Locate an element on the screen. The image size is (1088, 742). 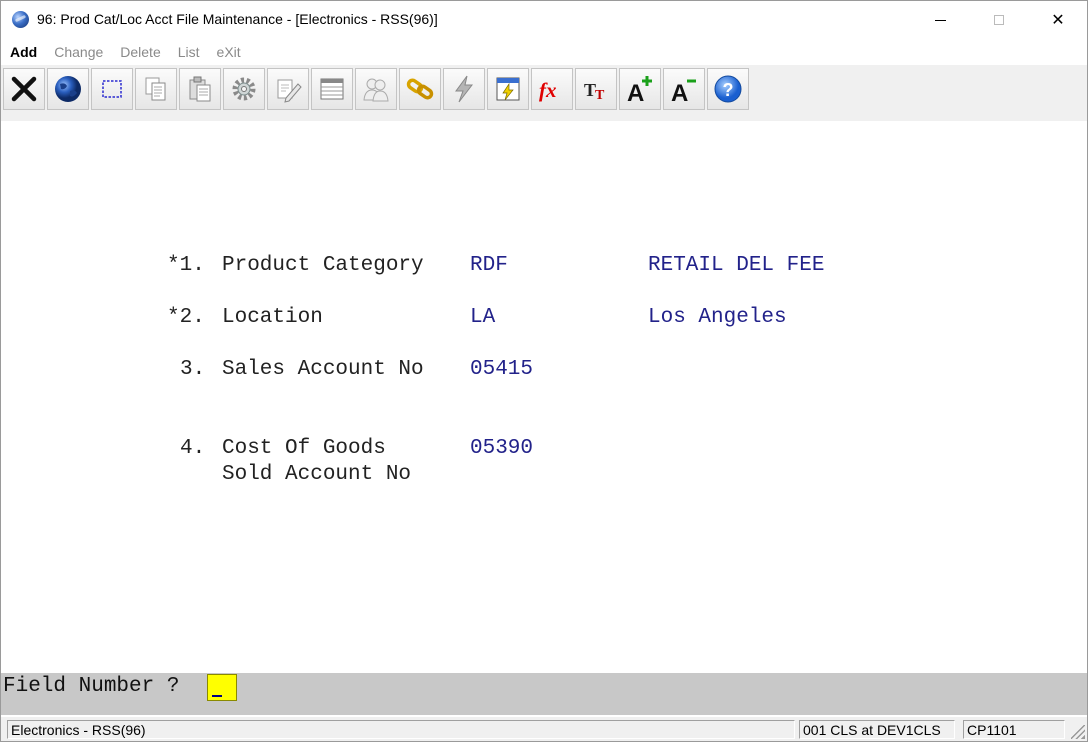
decrease-font-icon: A is located at coordinates (683, 91).